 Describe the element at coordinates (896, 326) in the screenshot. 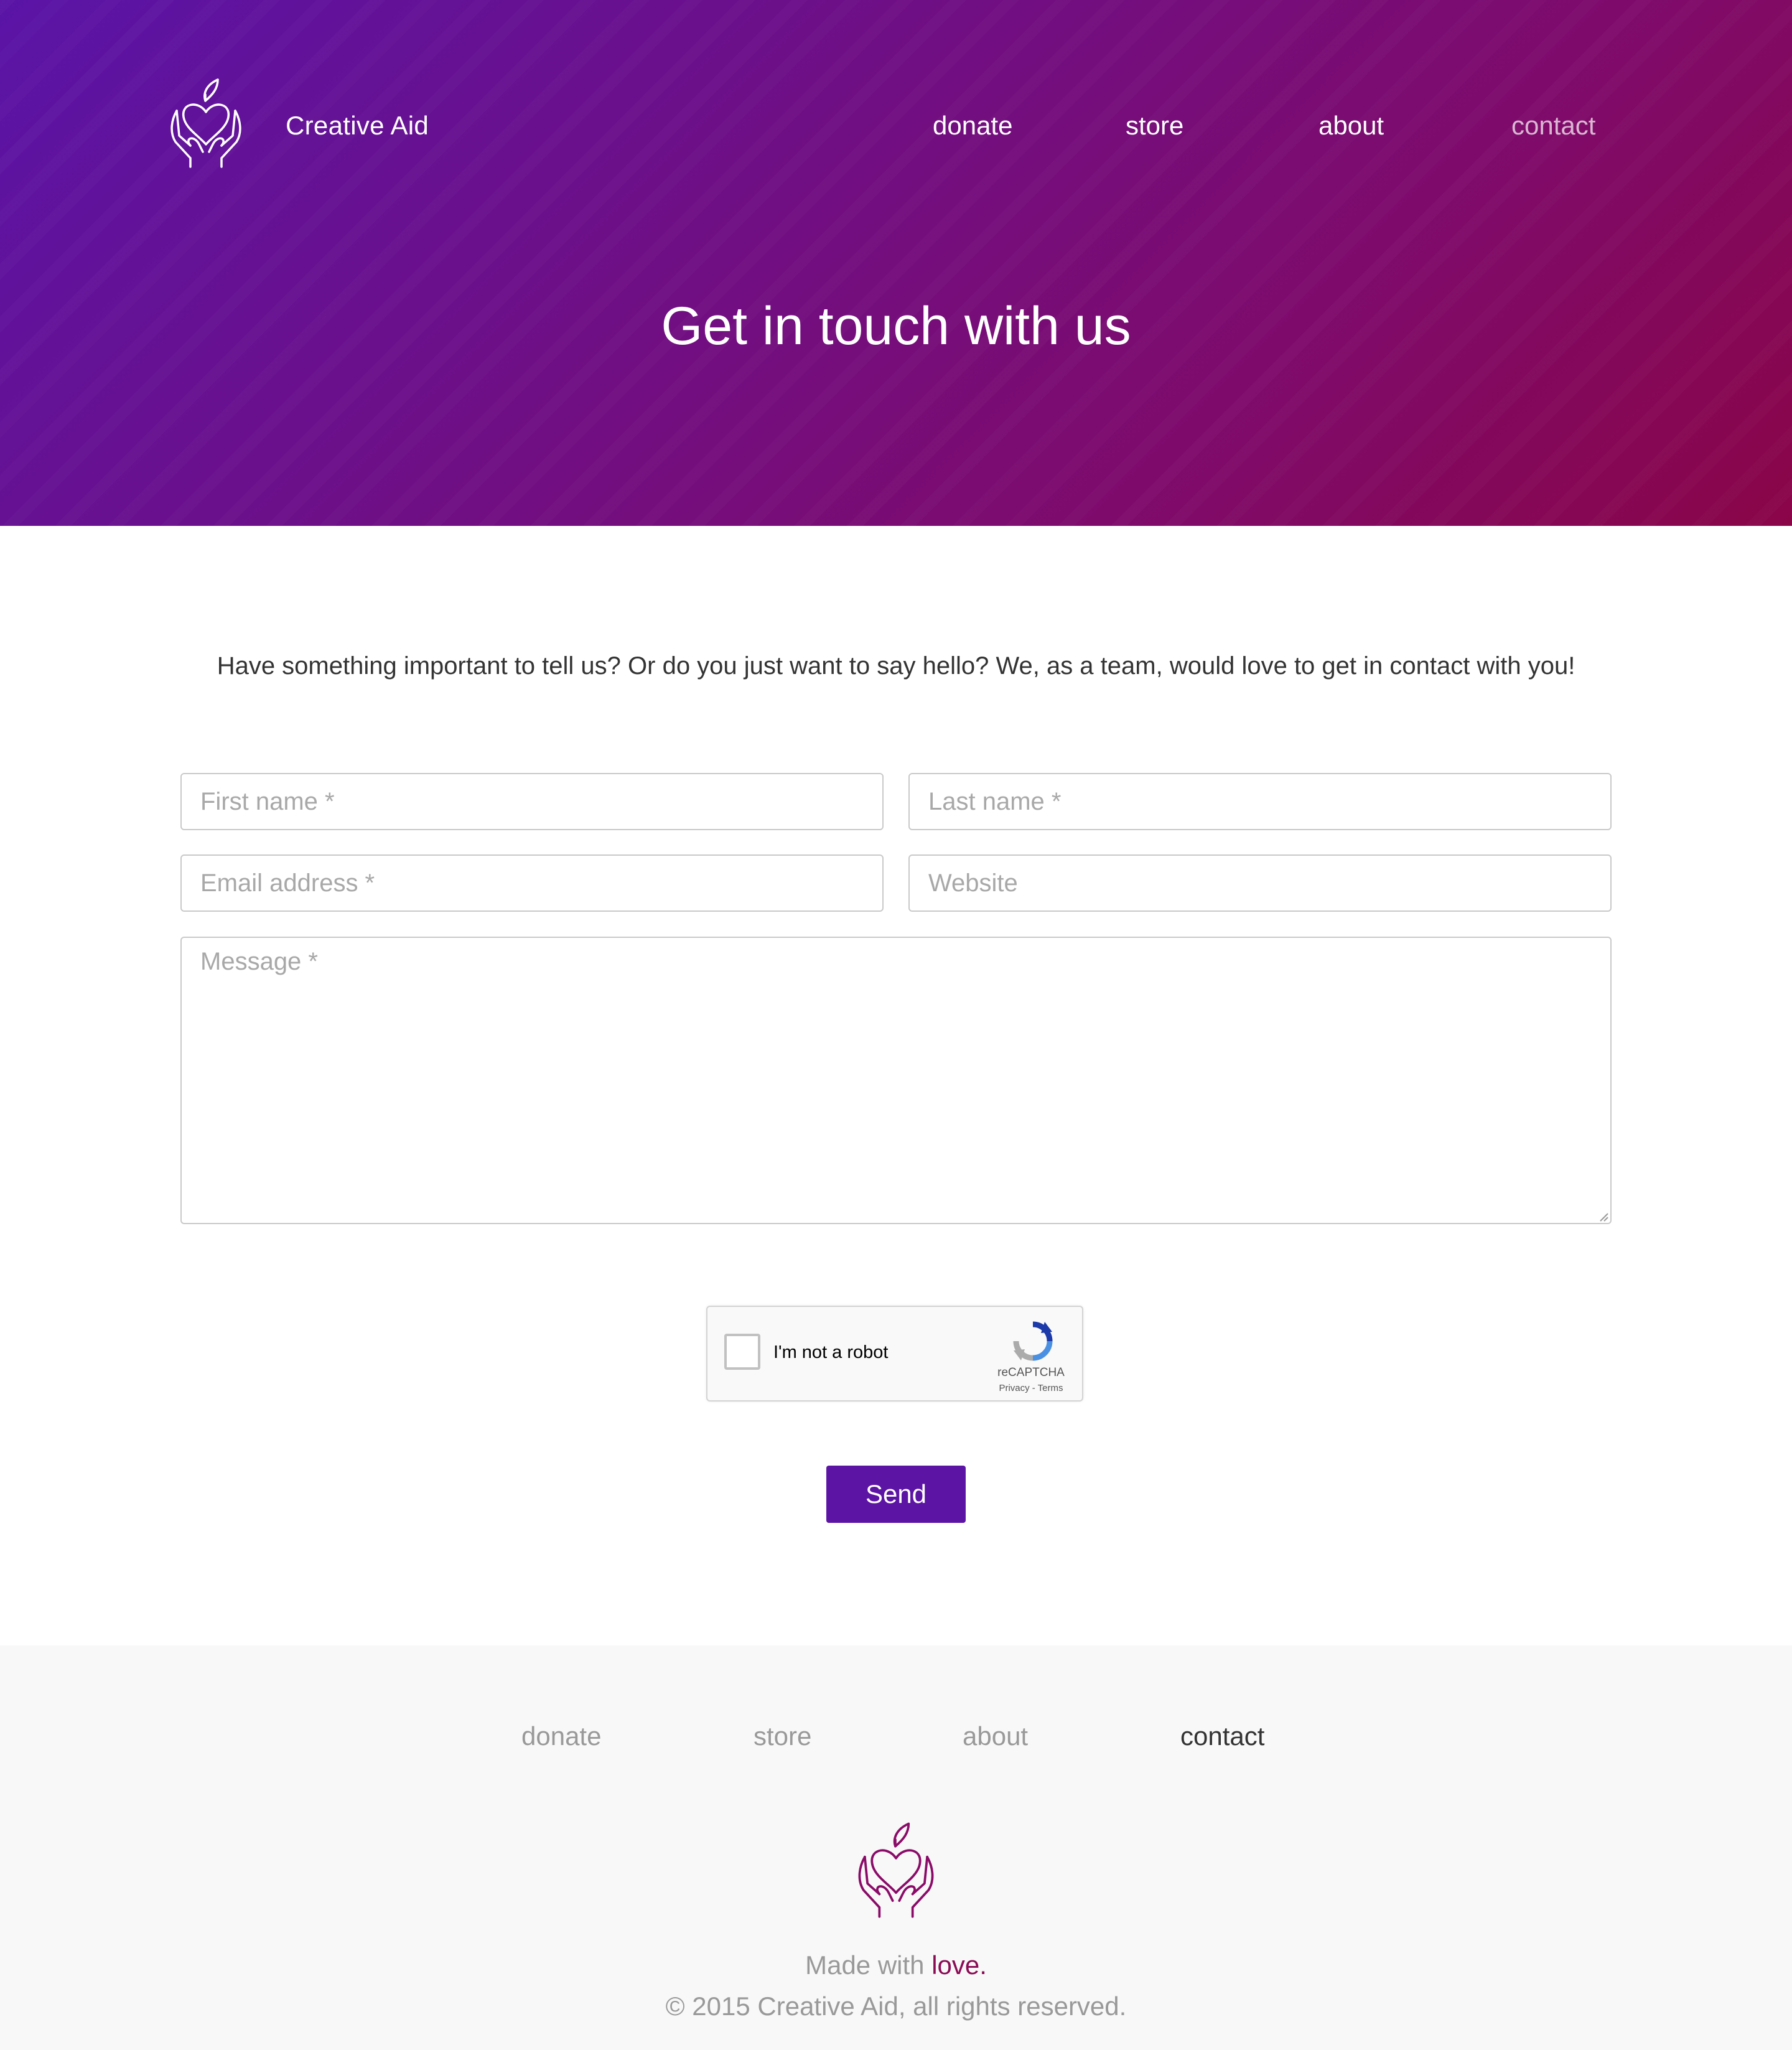

I see `page-title: Get in touch with us` at that location.